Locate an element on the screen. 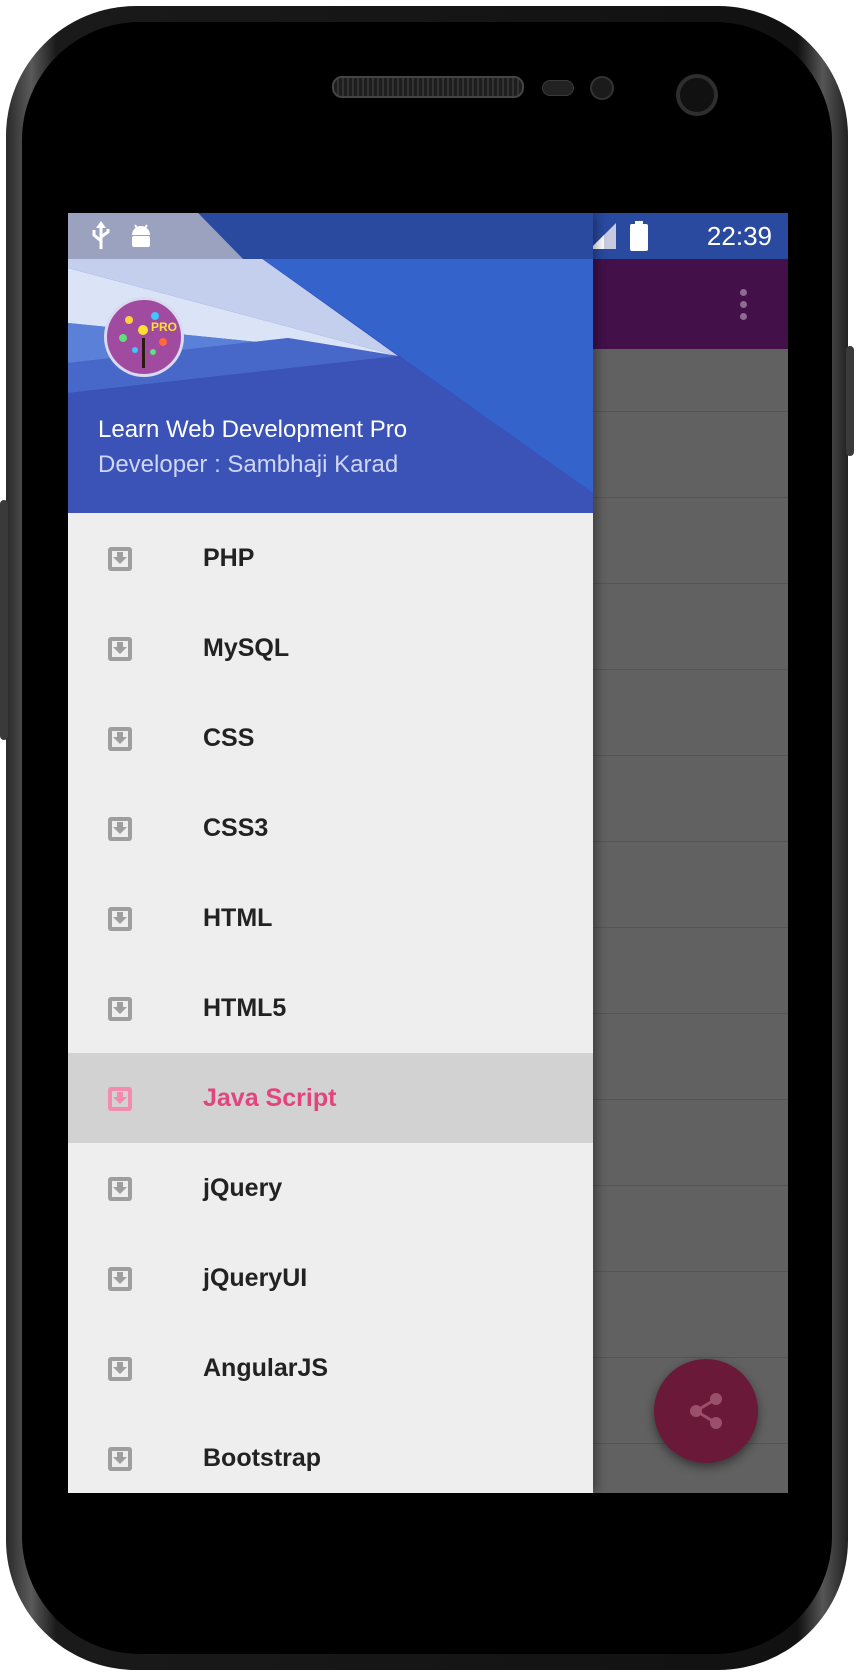 Image resolution: width=856 pixels, height=1676 pixels. menu-item-label: CSS3 is located at coordinates (236, 828).